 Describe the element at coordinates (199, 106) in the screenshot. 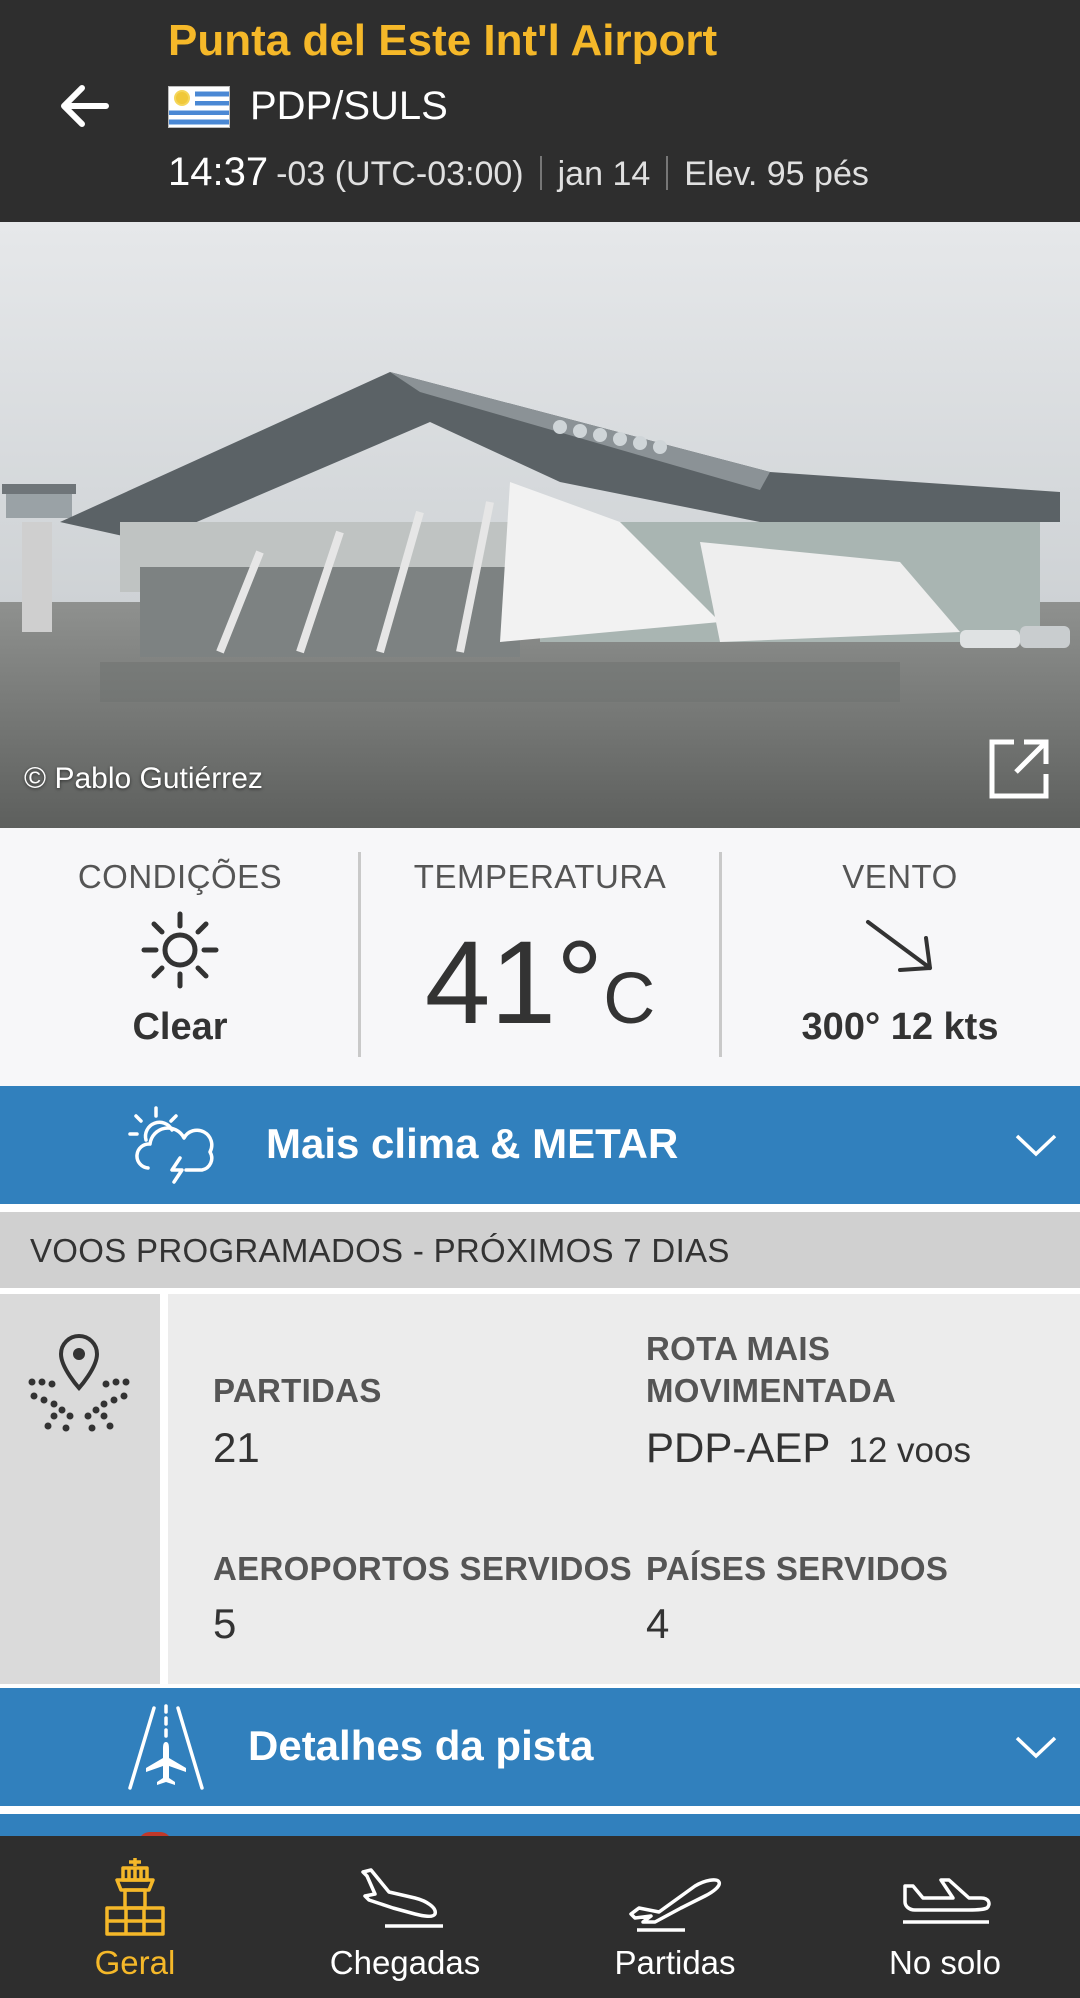

I see `uruguay-flag-icon` at that location.